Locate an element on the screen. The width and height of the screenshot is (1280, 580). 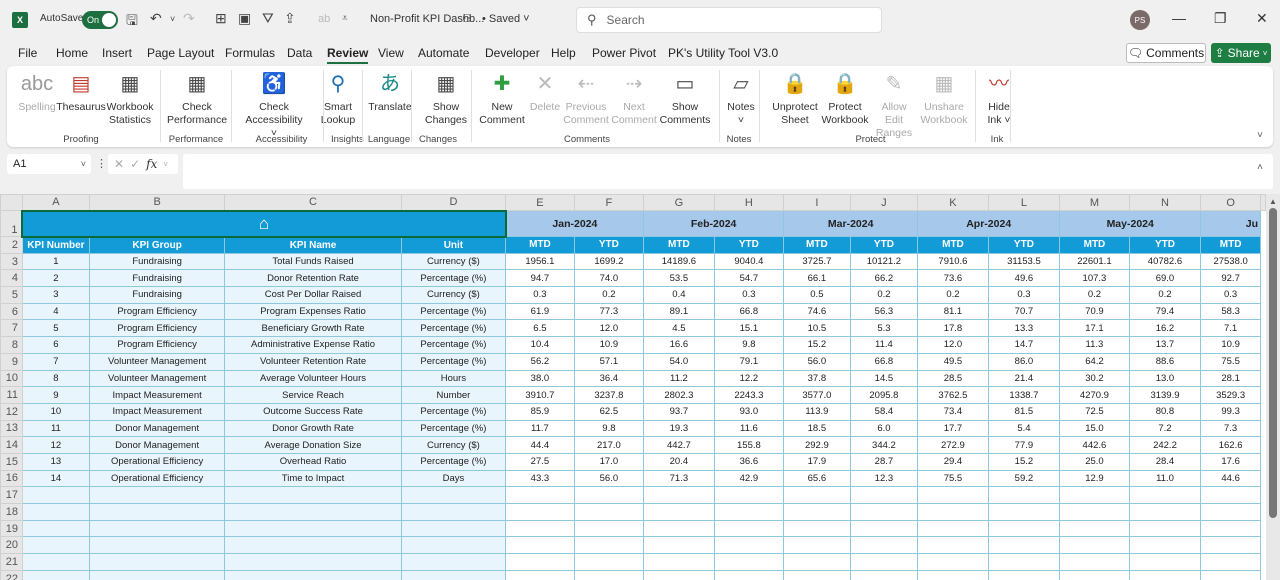
row-header: 9 is located at coordinates (11, 361).